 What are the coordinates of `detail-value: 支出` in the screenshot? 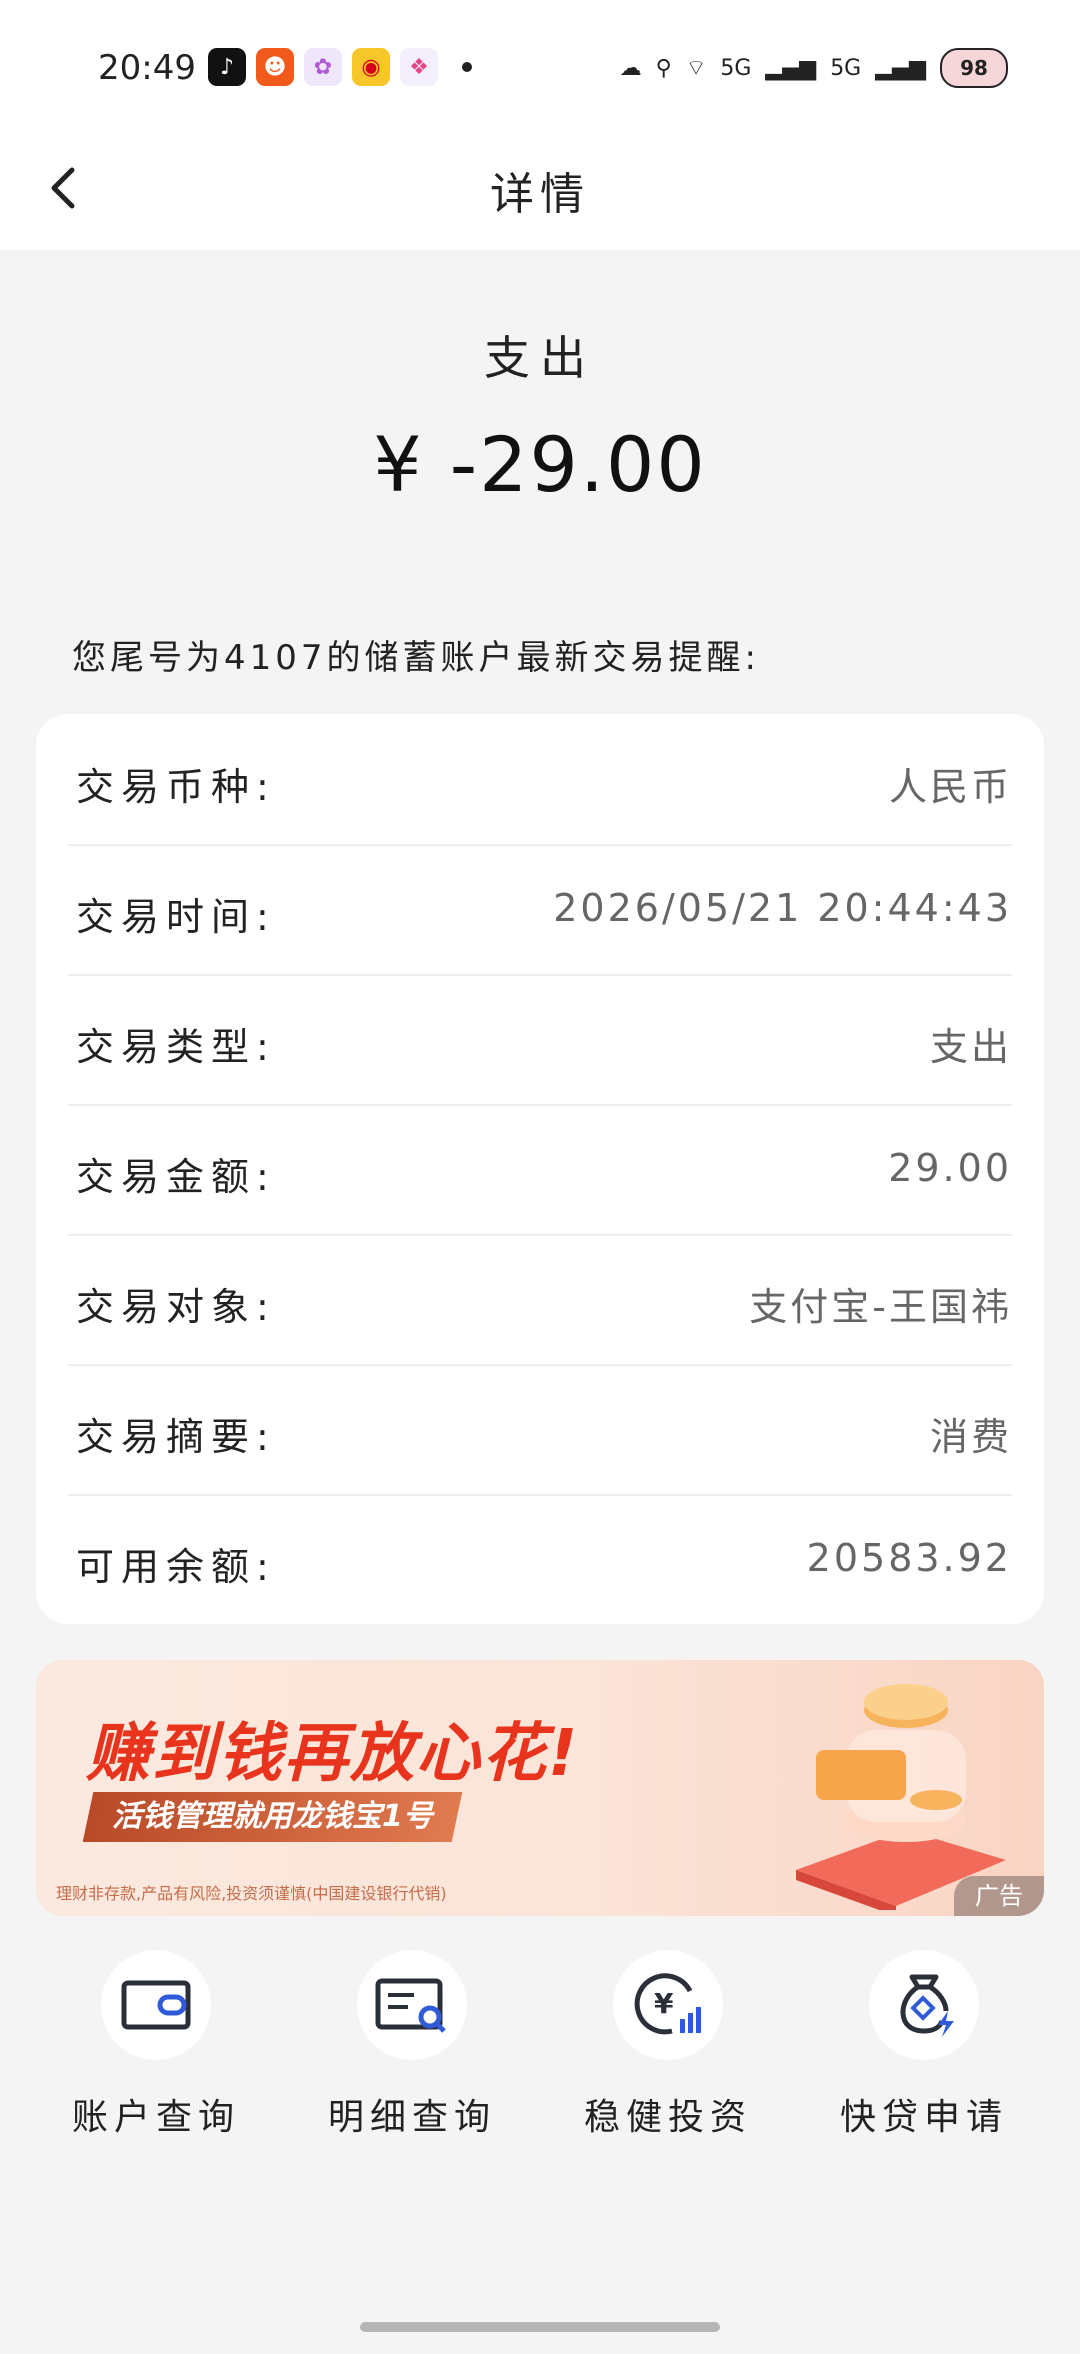 It's located at (970, 1047).